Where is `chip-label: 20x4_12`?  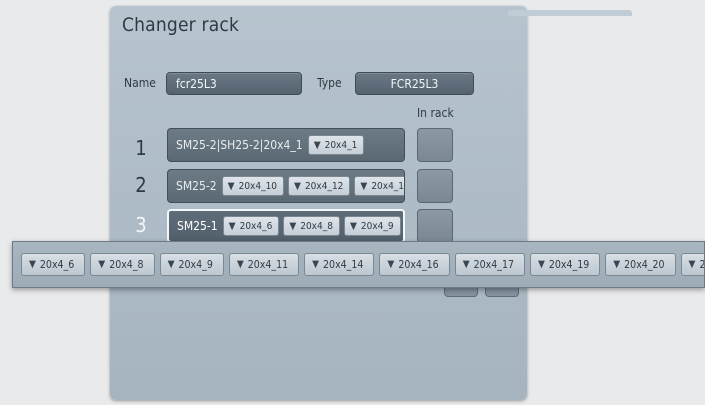 chip-label: 20x4_12 is located at coordinates (324, 186).